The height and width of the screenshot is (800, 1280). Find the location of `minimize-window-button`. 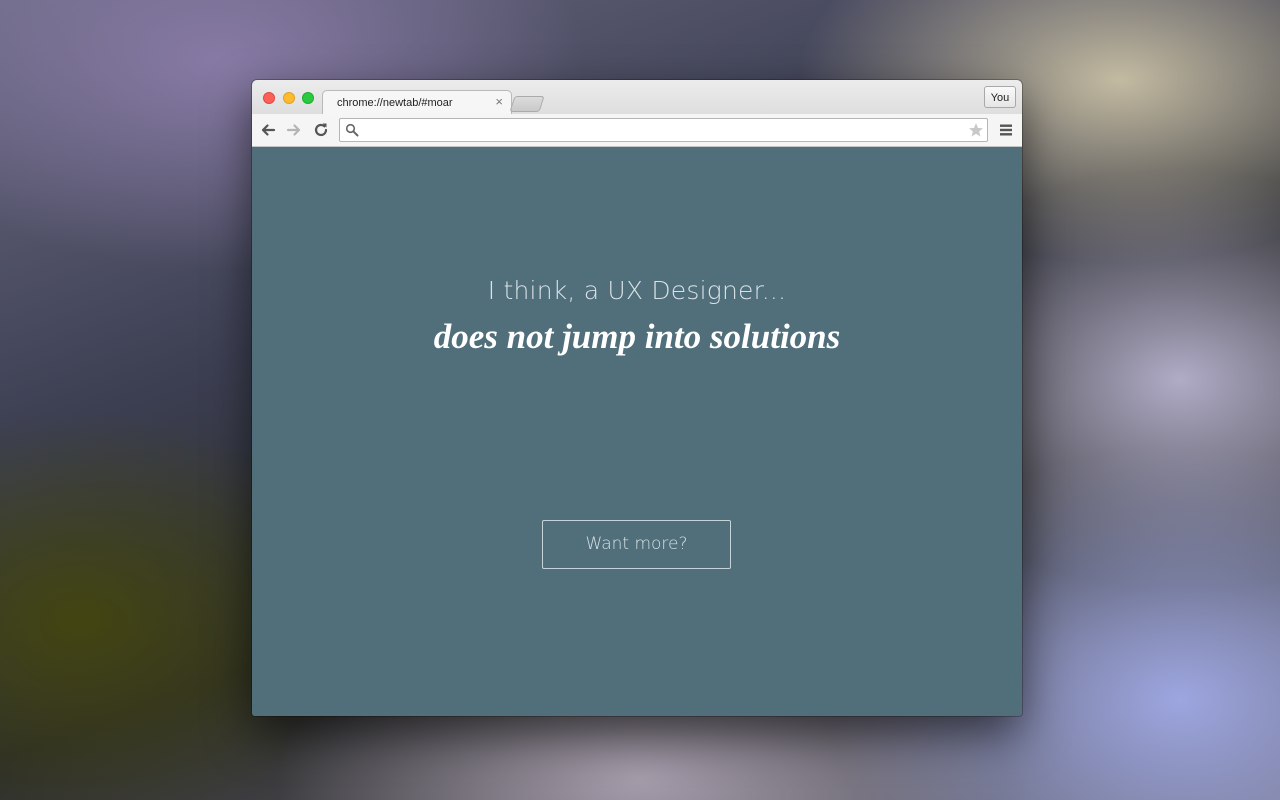

minimize-window-button is located at coordinates (289, 98).